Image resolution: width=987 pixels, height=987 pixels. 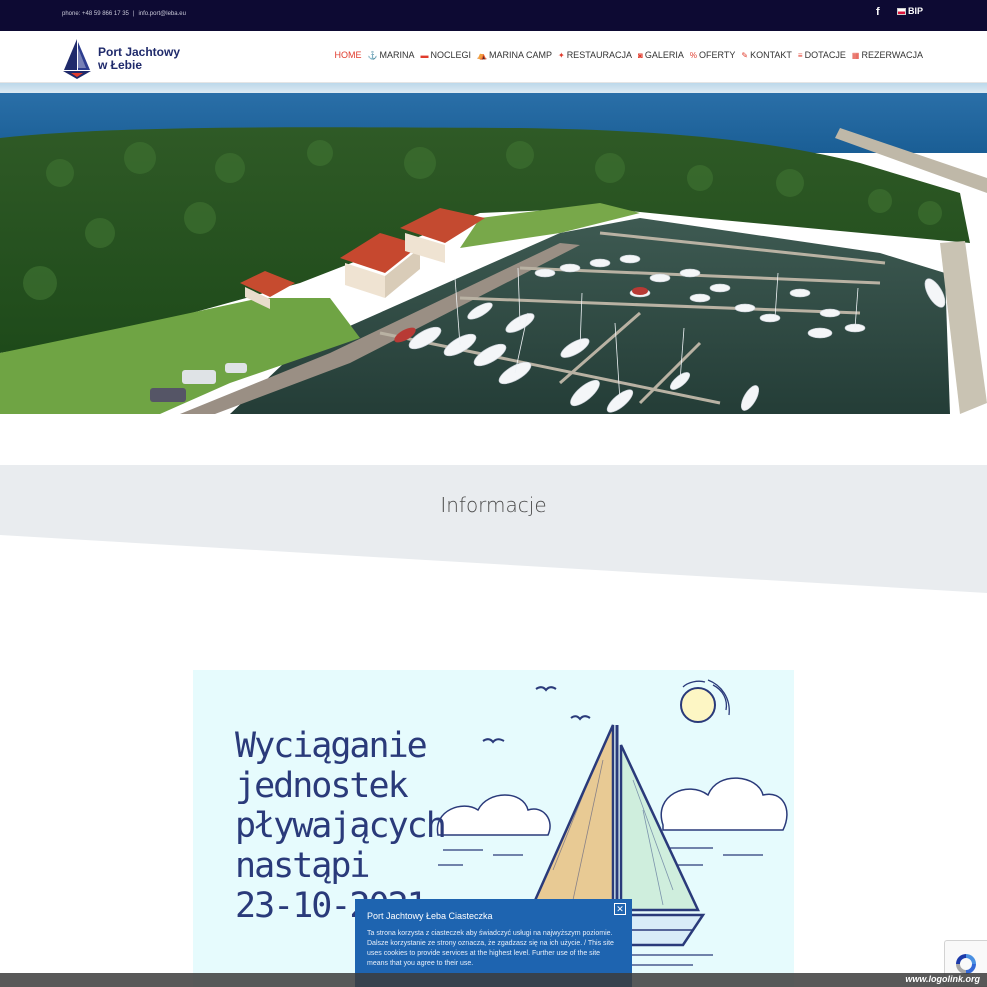 I want to click on percent-icon: %, so click(x=693, y=55).